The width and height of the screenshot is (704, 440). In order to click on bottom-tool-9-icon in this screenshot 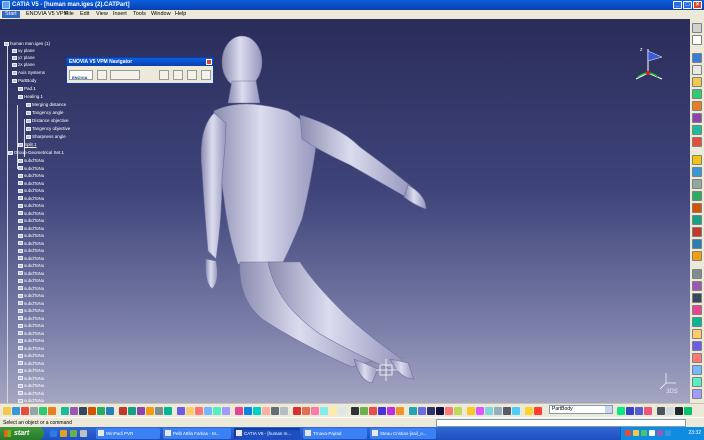, I will do `click(83, 411)`.